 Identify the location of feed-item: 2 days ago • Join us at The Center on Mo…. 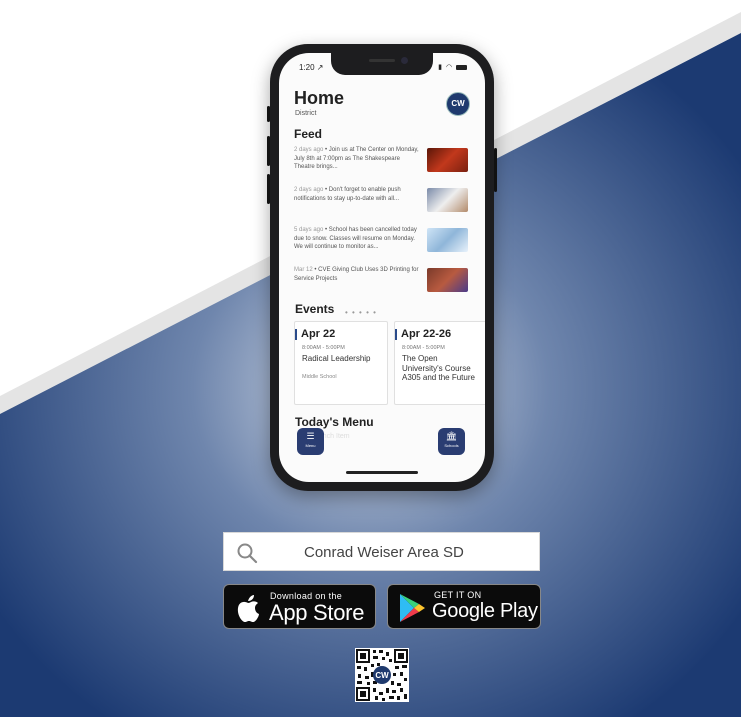
(383, 166).